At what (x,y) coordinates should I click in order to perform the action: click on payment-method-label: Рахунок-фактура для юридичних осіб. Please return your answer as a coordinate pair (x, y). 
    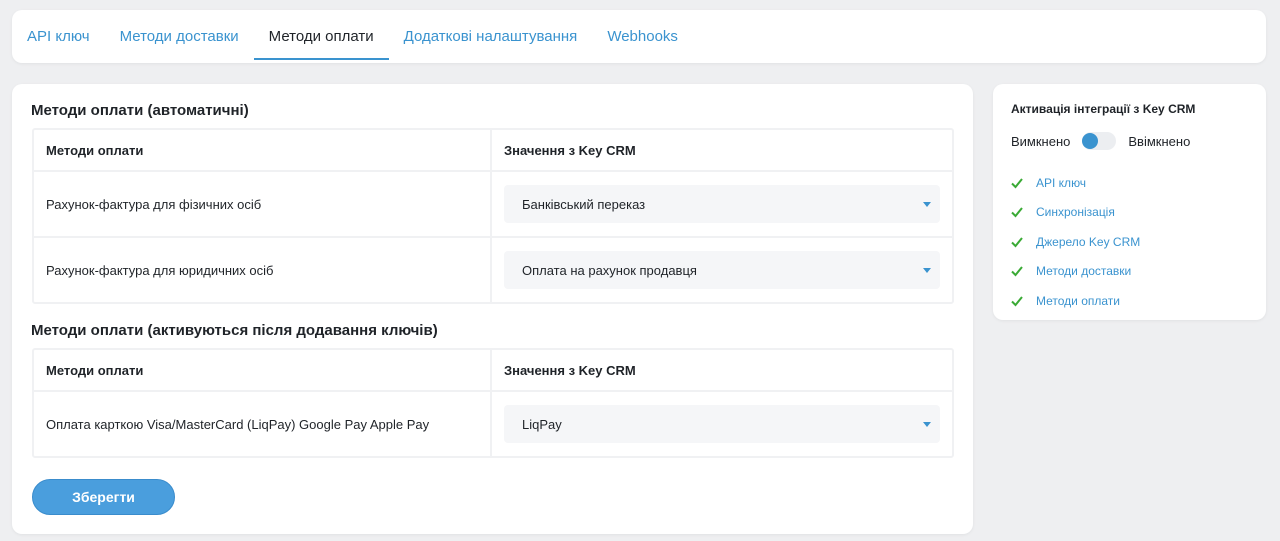
    Looking at the image, I should click on (263, 270).